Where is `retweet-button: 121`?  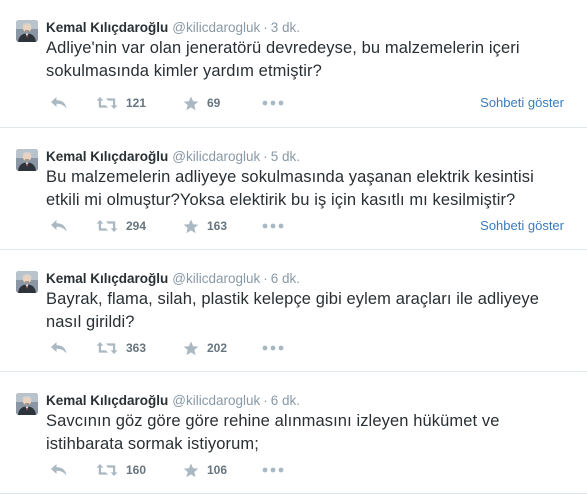
retweet-button: 121 is located at coordinates (121, 103).